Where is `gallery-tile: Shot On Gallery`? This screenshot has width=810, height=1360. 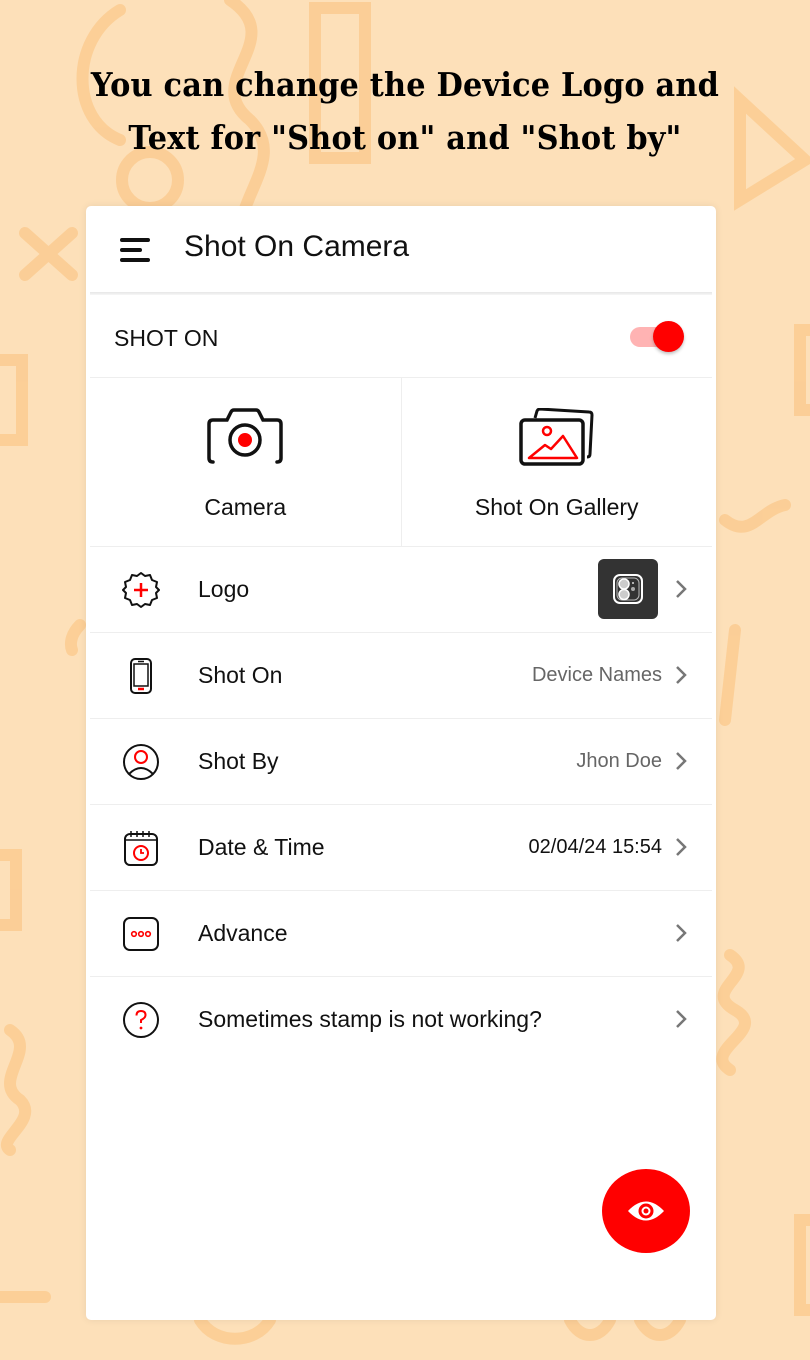 gallery-tile: Shot On Gallery is located at coordinates (556, 462).